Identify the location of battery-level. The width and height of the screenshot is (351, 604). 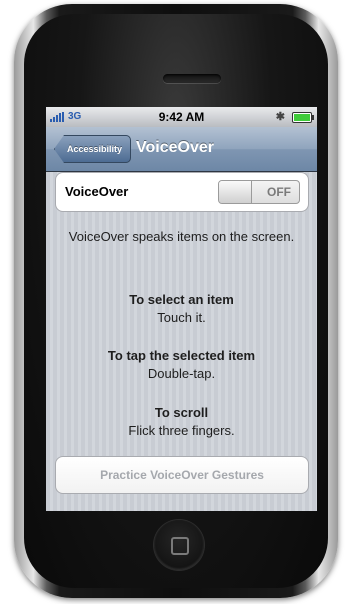
(302, 117).